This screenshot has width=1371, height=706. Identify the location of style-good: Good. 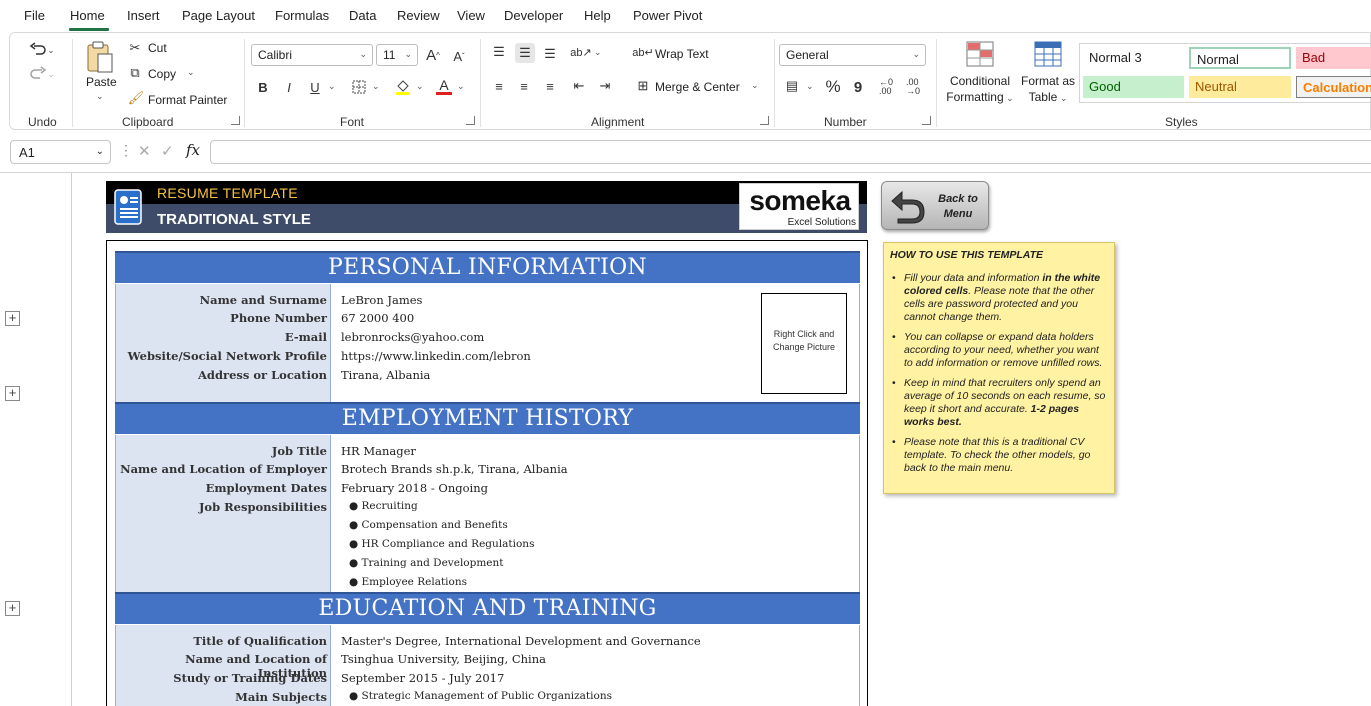
(1133, 87).